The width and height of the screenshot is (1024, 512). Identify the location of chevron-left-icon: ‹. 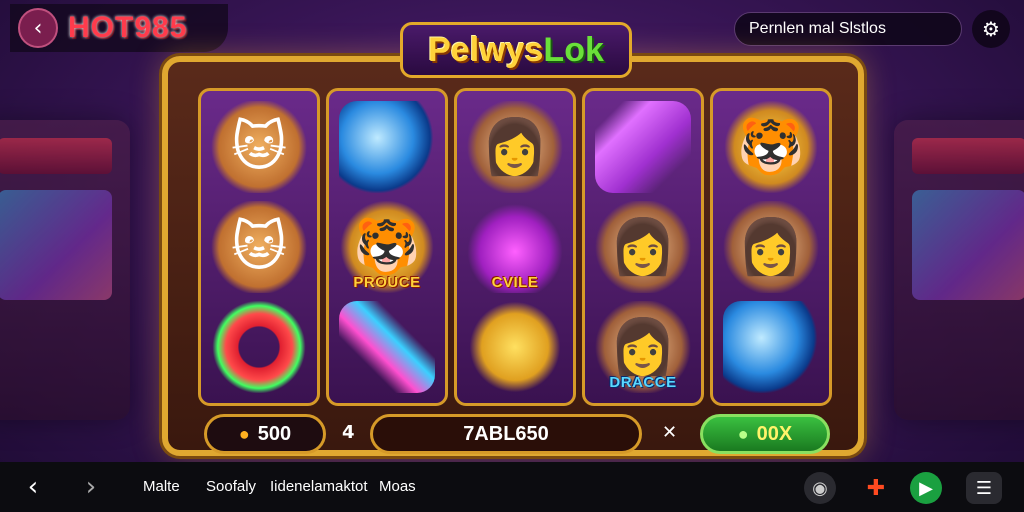
(38, 28).